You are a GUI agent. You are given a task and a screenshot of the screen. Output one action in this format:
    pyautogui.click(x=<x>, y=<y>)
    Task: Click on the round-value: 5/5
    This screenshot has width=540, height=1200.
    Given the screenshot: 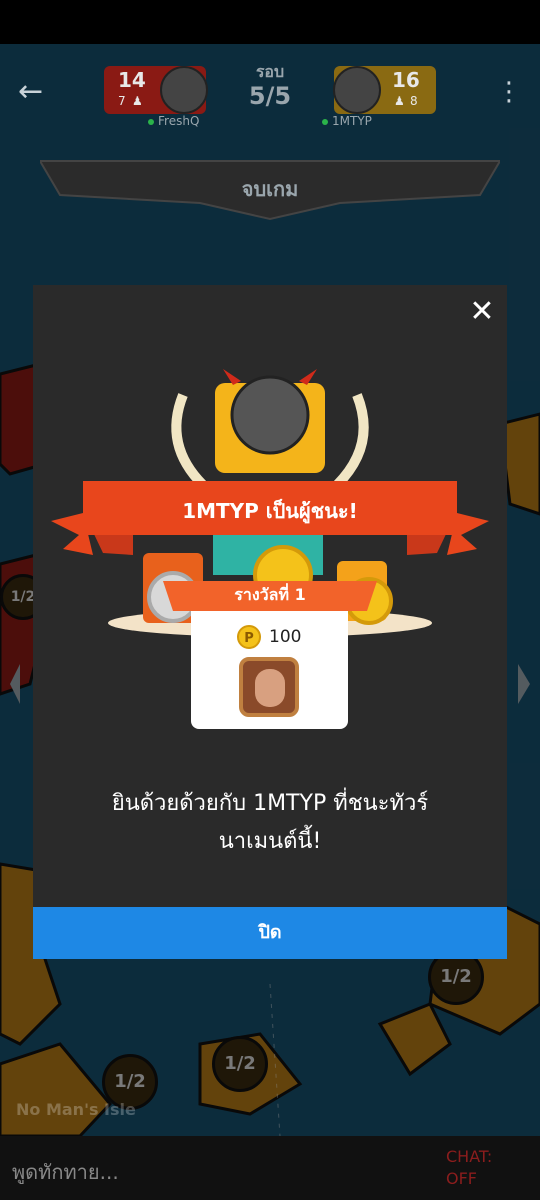 What is the action you would take?
    pyautogui.click(x=270, y=96)
    